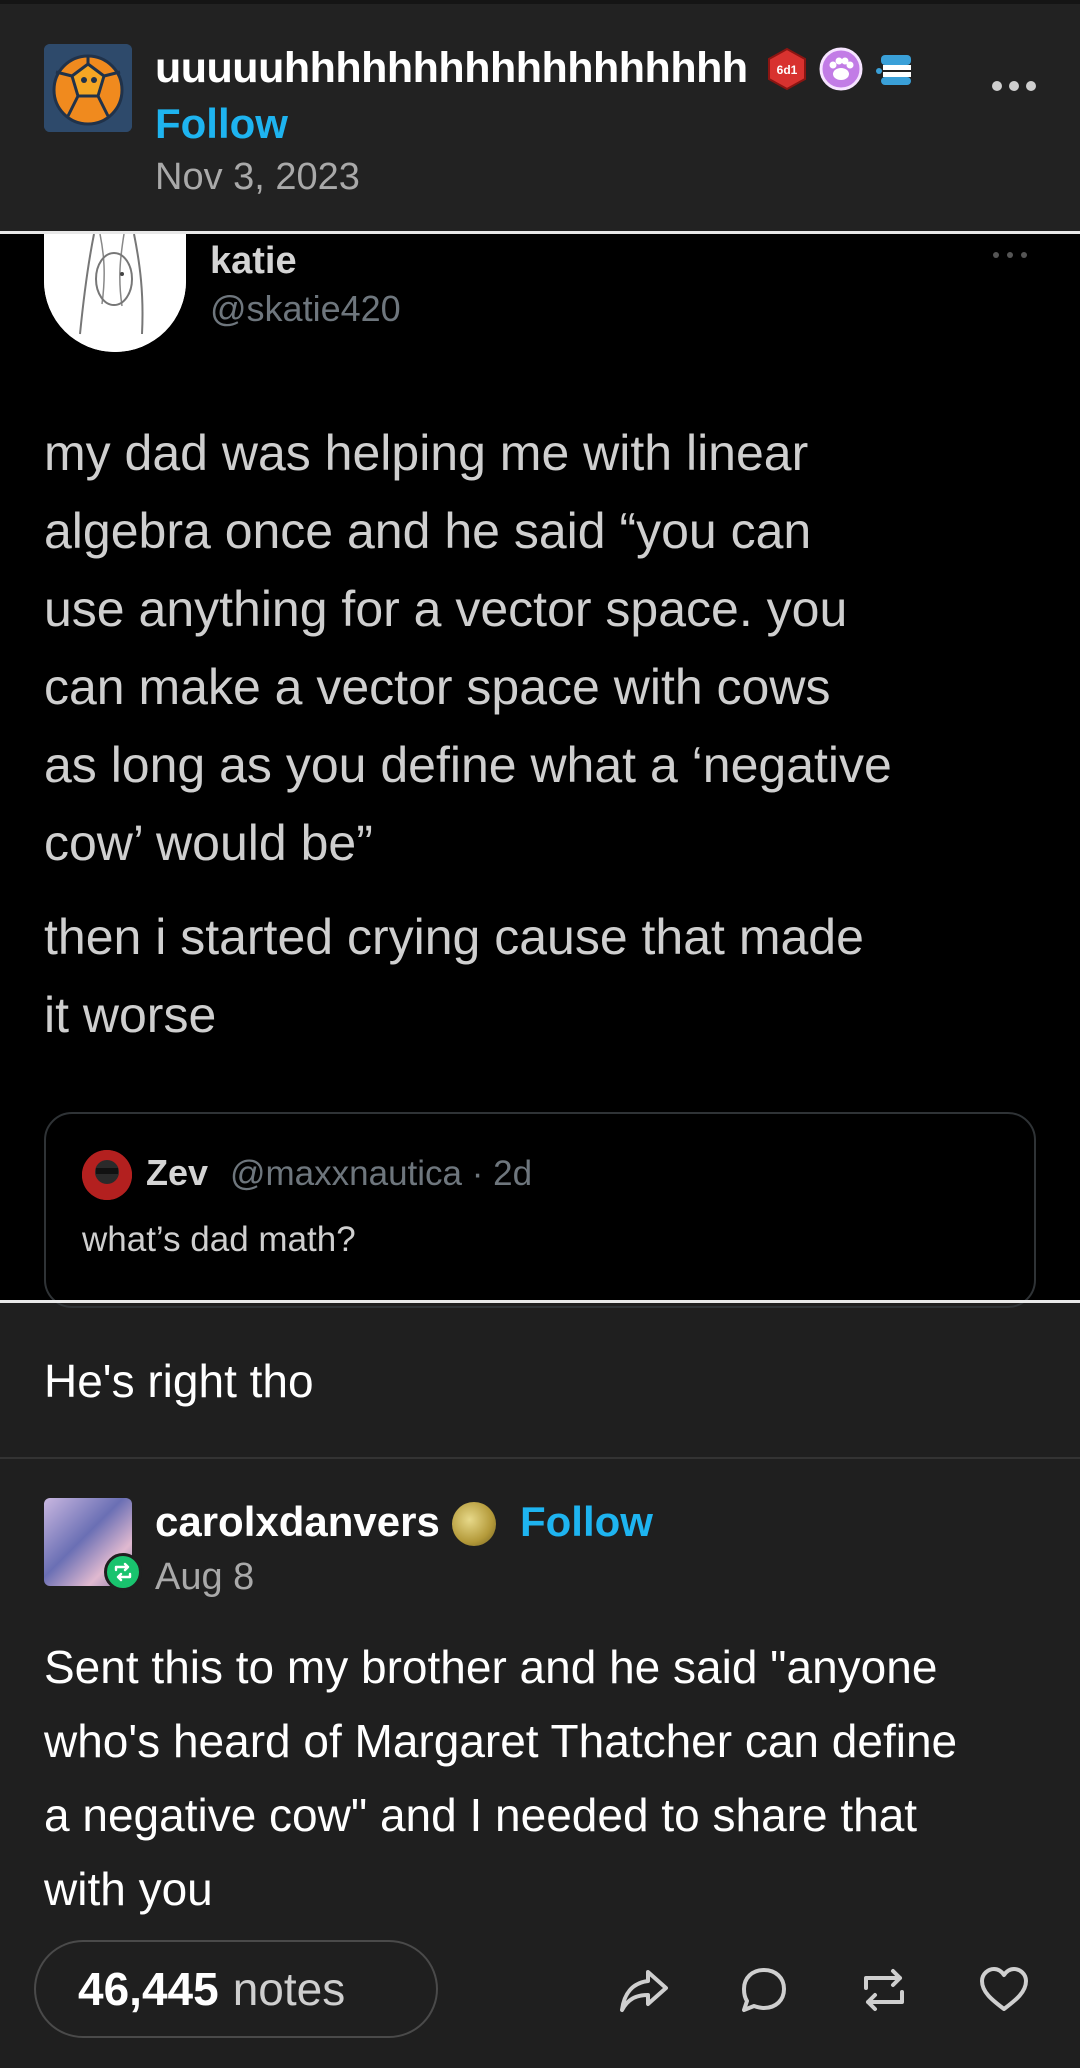 This screenshot has width=1080, height=2068. I want to click on like-heart-icon, so click(1004, 1990).